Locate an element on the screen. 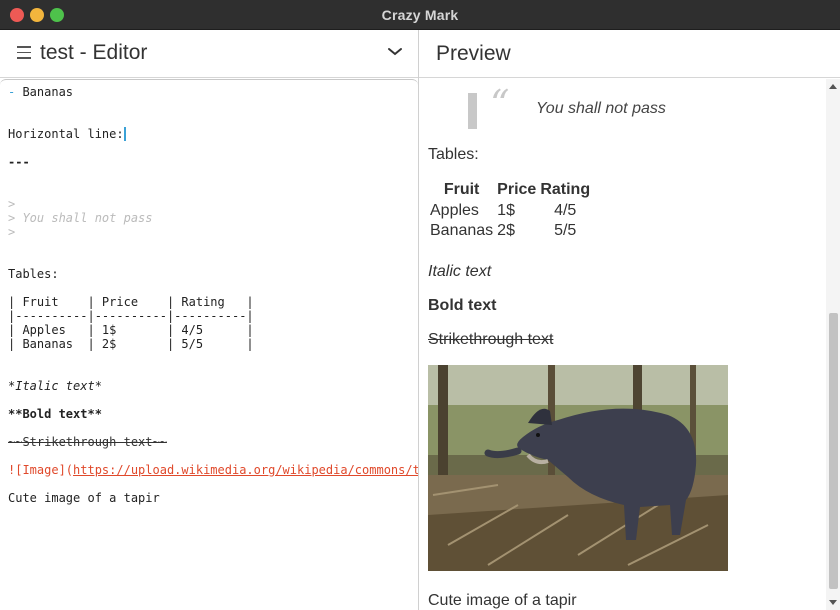 Image resolution: width=840 pixels, height=610 pixels. preview-italic-text: Italic text is located at coordinates (460, 271).